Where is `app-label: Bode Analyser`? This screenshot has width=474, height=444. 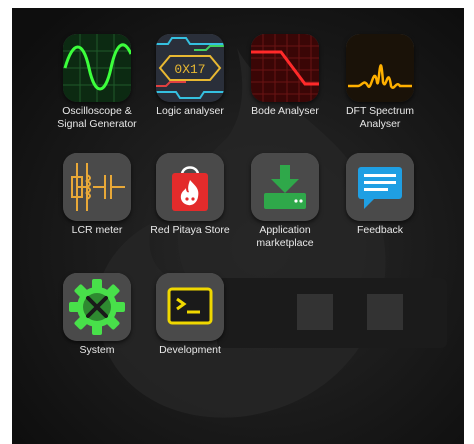
app-label: Bode Analyser is located at coordinates (285, 111).